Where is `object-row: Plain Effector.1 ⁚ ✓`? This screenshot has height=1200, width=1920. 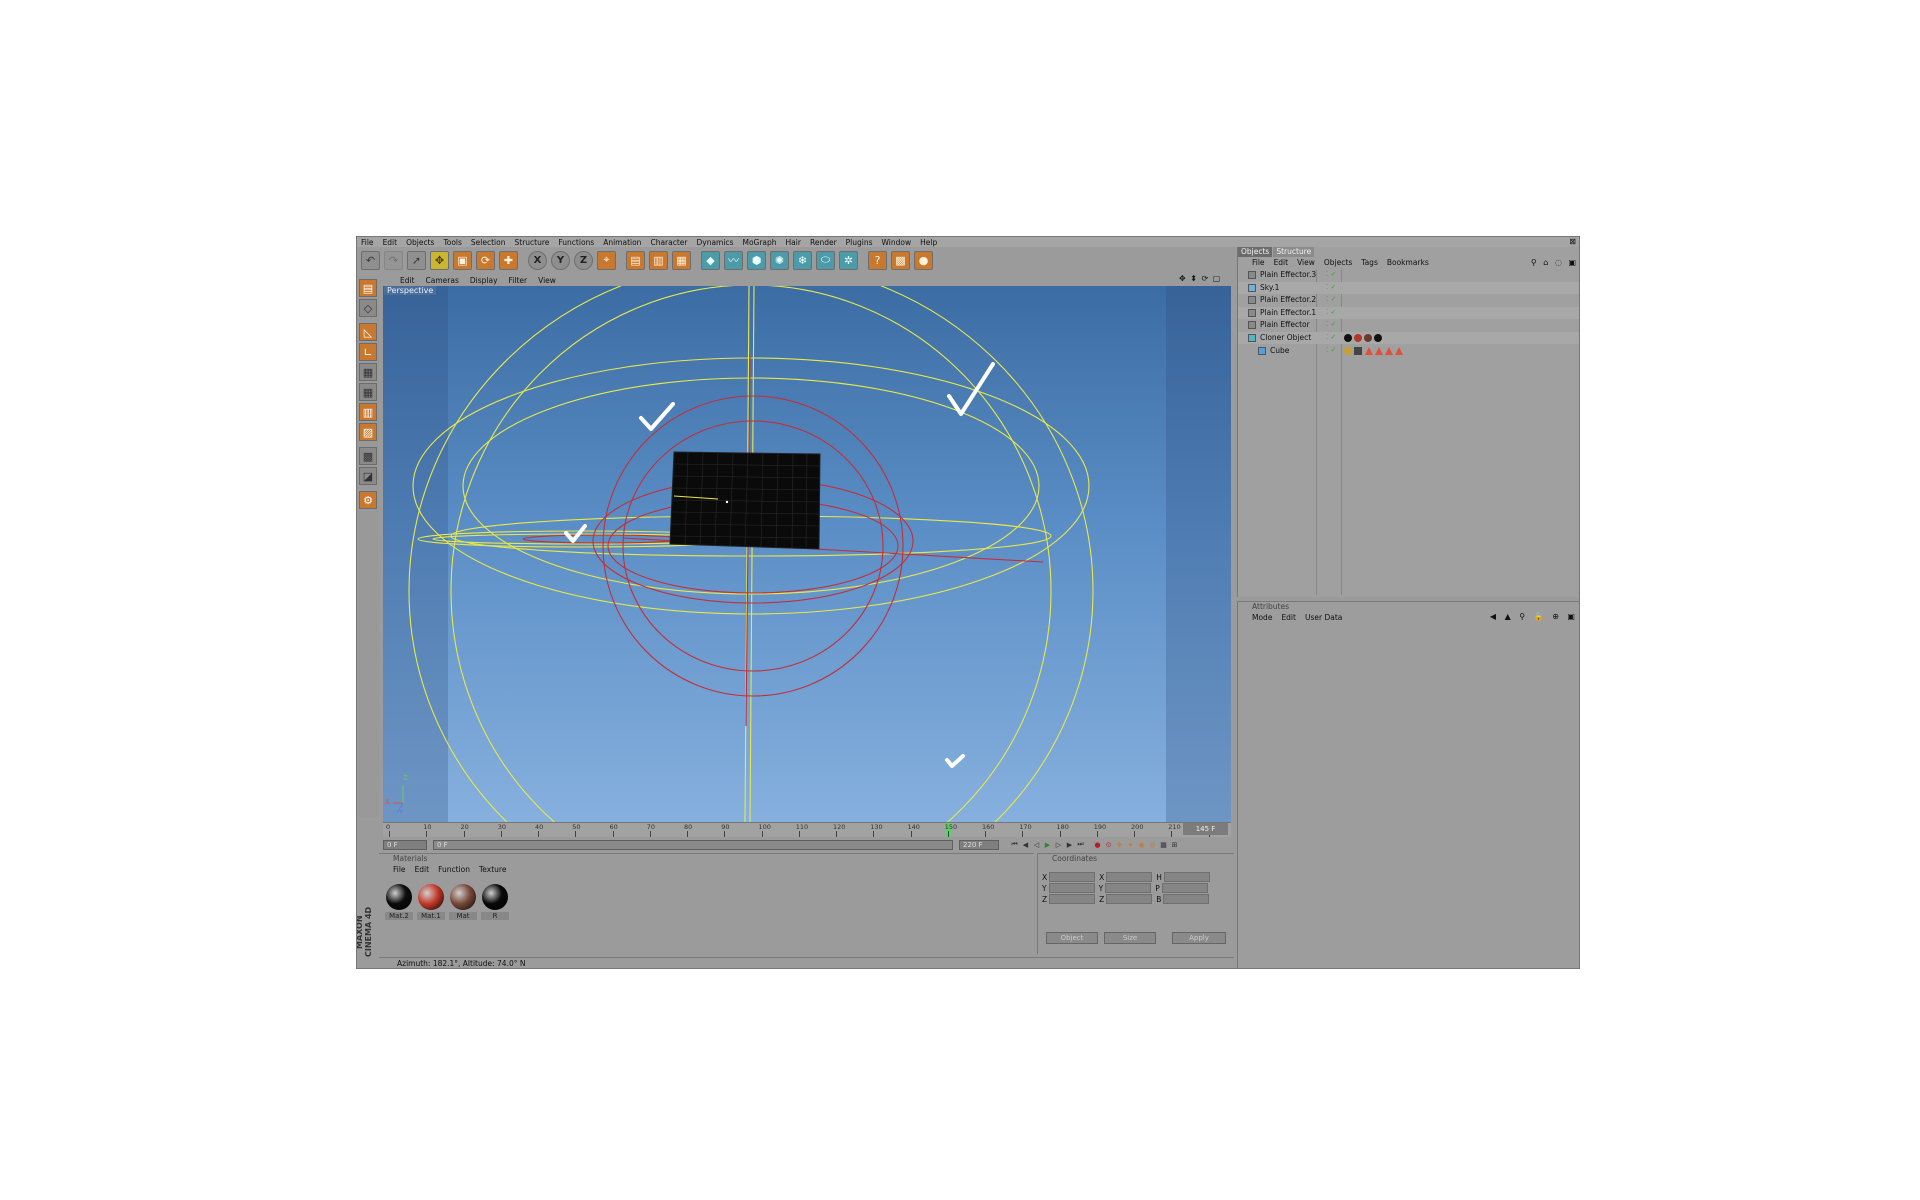
object-row: Plain Effector.1 ⁚ ✓ is located at coordinates (1408, 312).